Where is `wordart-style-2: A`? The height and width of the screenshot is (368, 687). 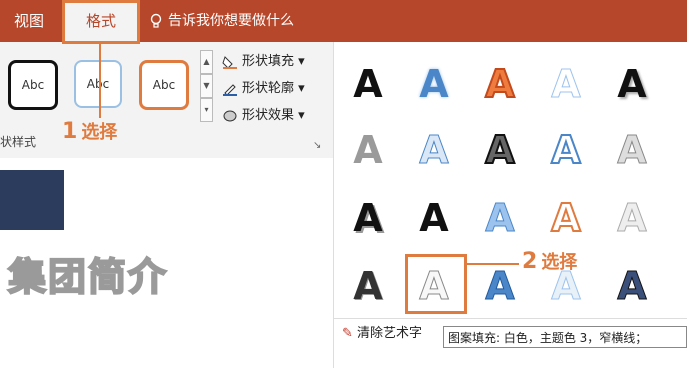
wordart-style-2: A is located at coordinates (434, 84).